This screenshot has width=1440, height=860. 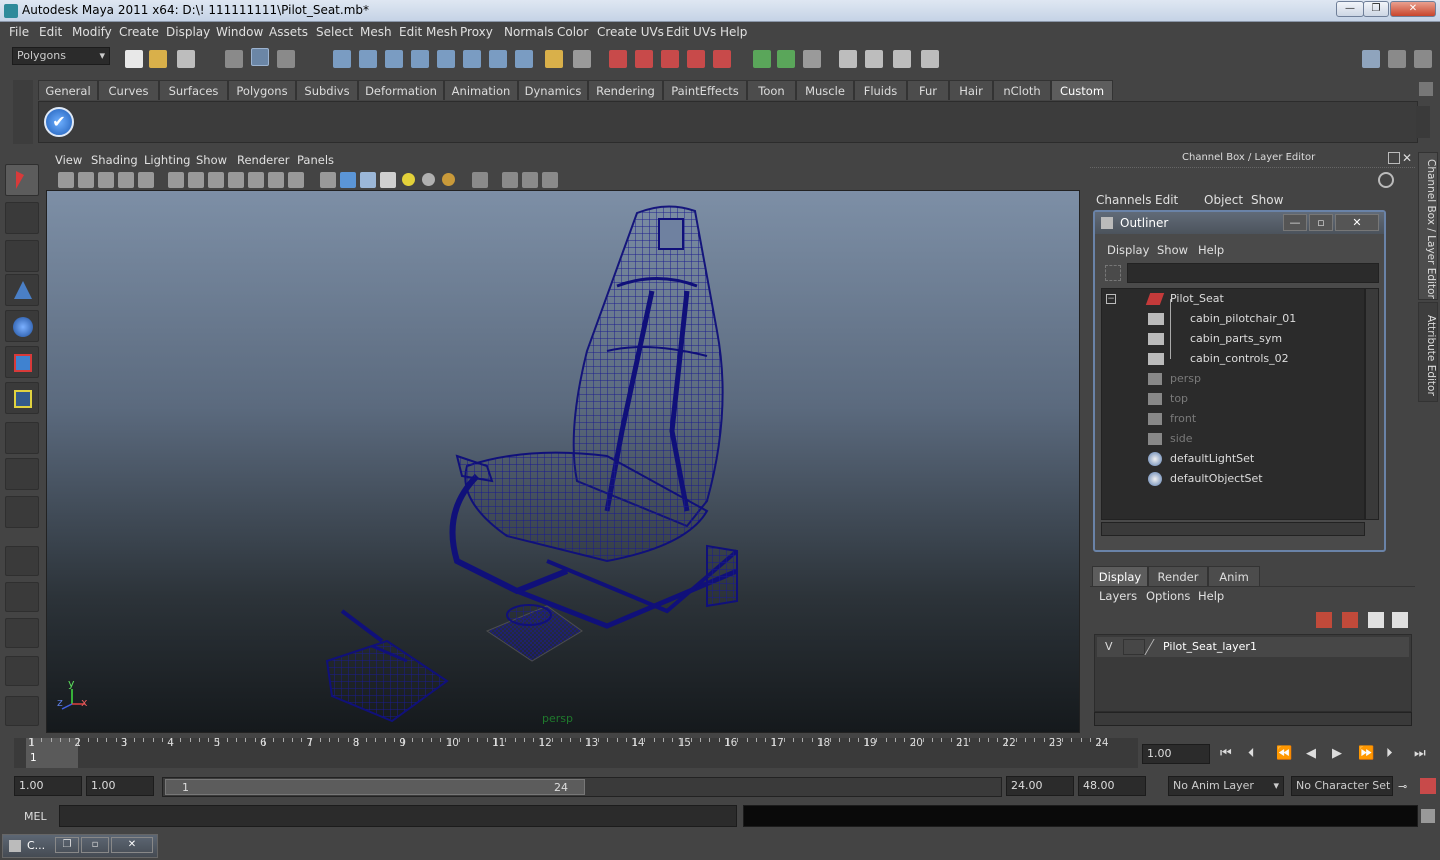 What do you see at coordinates (625, 90) in the screenshot?
I see `shelf-tab-rendering: Rendering` at bounding box center [625, 90].